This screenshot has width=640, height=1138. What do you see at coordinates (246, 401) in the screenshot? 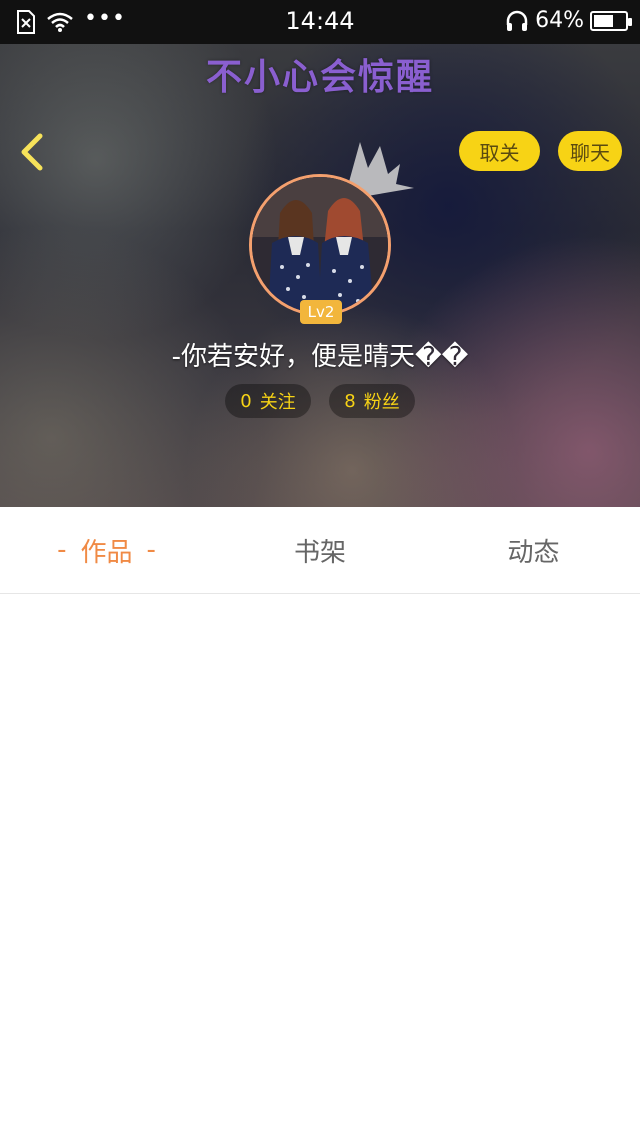
I see `following-count: 0` at bounding box center [246, 401].